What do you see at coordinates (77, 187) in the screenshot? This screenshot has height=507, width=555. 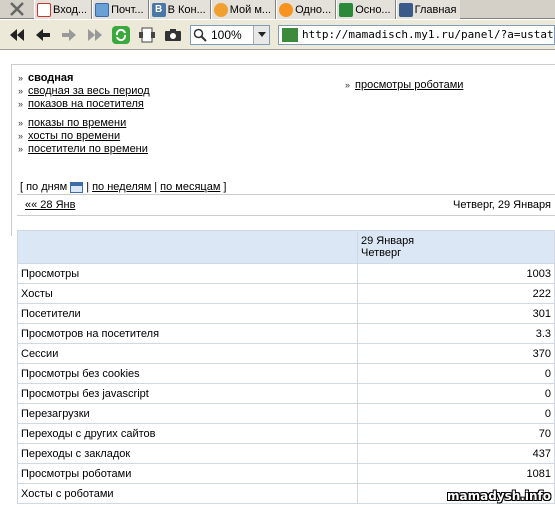 I see `calendar-icon` at bounding box center [77, 187].